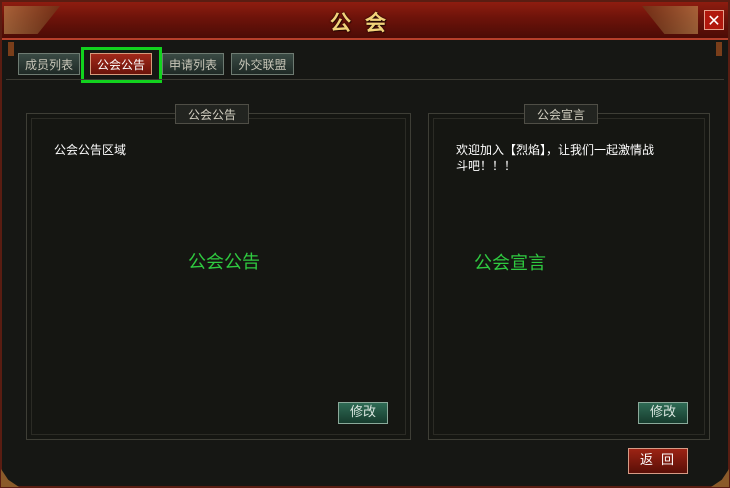 This screenshot has width=730, height=488. I want to click on close-icon: ✕, so click(714, 20).